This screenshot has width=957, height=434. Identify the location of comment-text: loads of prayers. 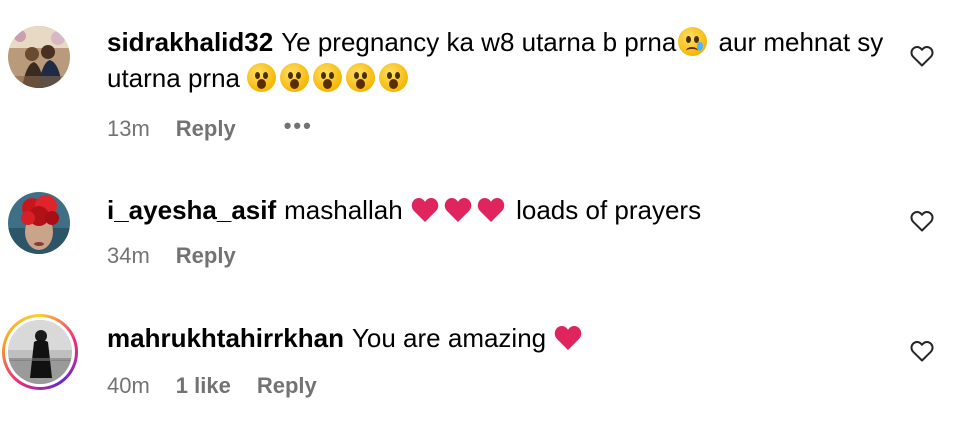
(605, 210).